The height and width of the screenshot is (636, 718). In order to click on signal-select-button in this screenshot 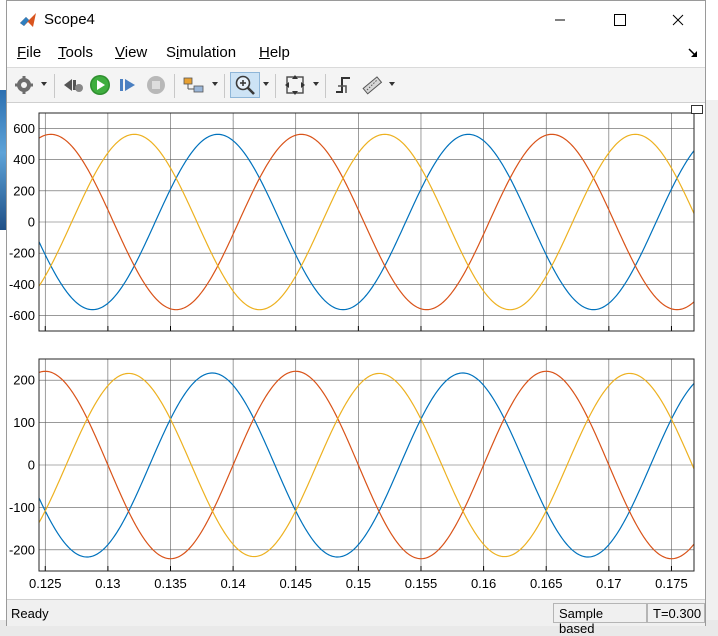, I will do `click(194, 85)`.